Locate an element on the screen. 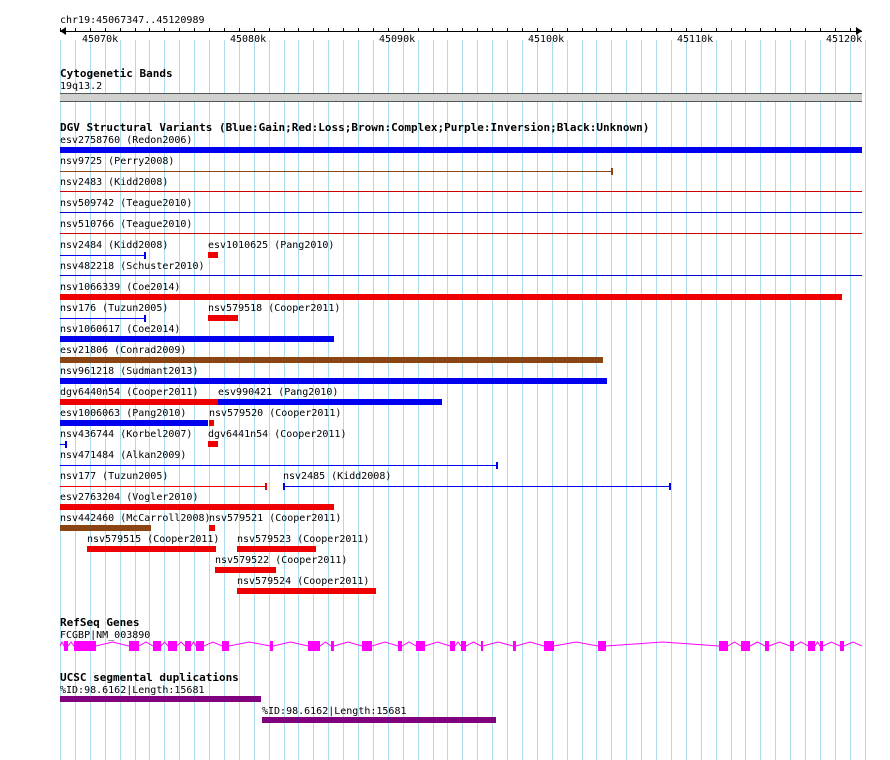  feature-label: nsv9725 (Perry2008) is located at coordinates (117, 161).